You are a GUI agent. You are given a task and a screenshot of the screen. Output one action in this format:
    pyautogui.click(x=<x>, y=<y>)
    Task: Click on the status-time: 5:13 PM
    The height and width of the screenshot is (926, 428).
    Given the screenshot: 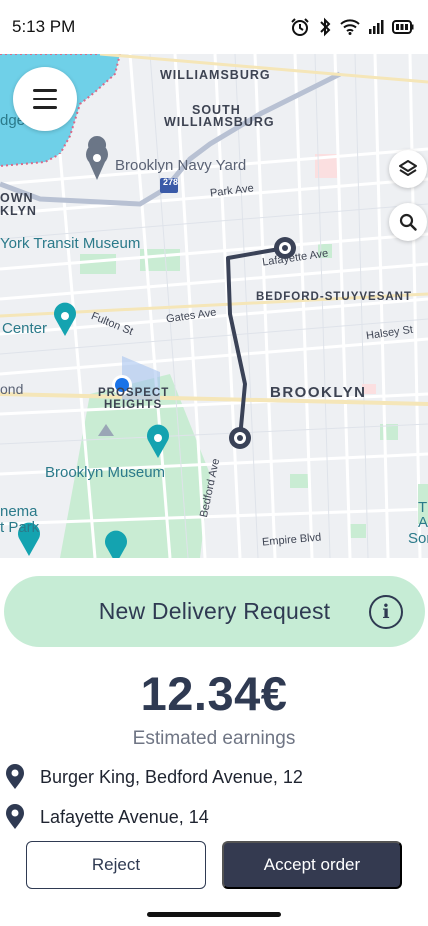 What is the action you would take?
    pyautogui.click(x=44, y=26)
    